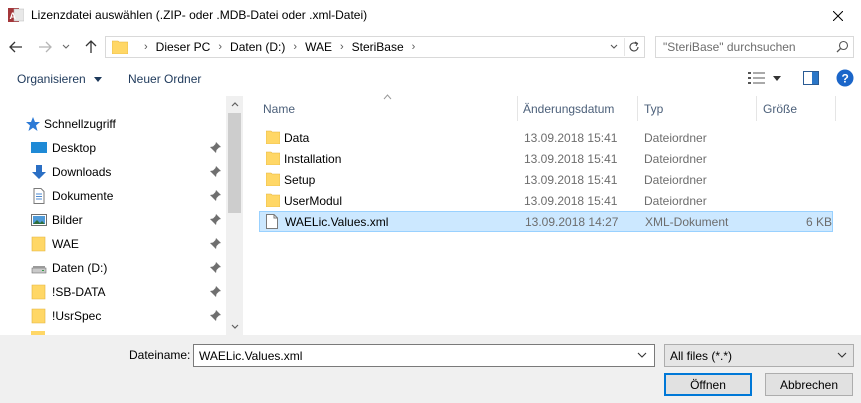 The height and width of the screenshot is (403, 861). I want to click on breadcrumb-item: WAE, so click(318, 47).